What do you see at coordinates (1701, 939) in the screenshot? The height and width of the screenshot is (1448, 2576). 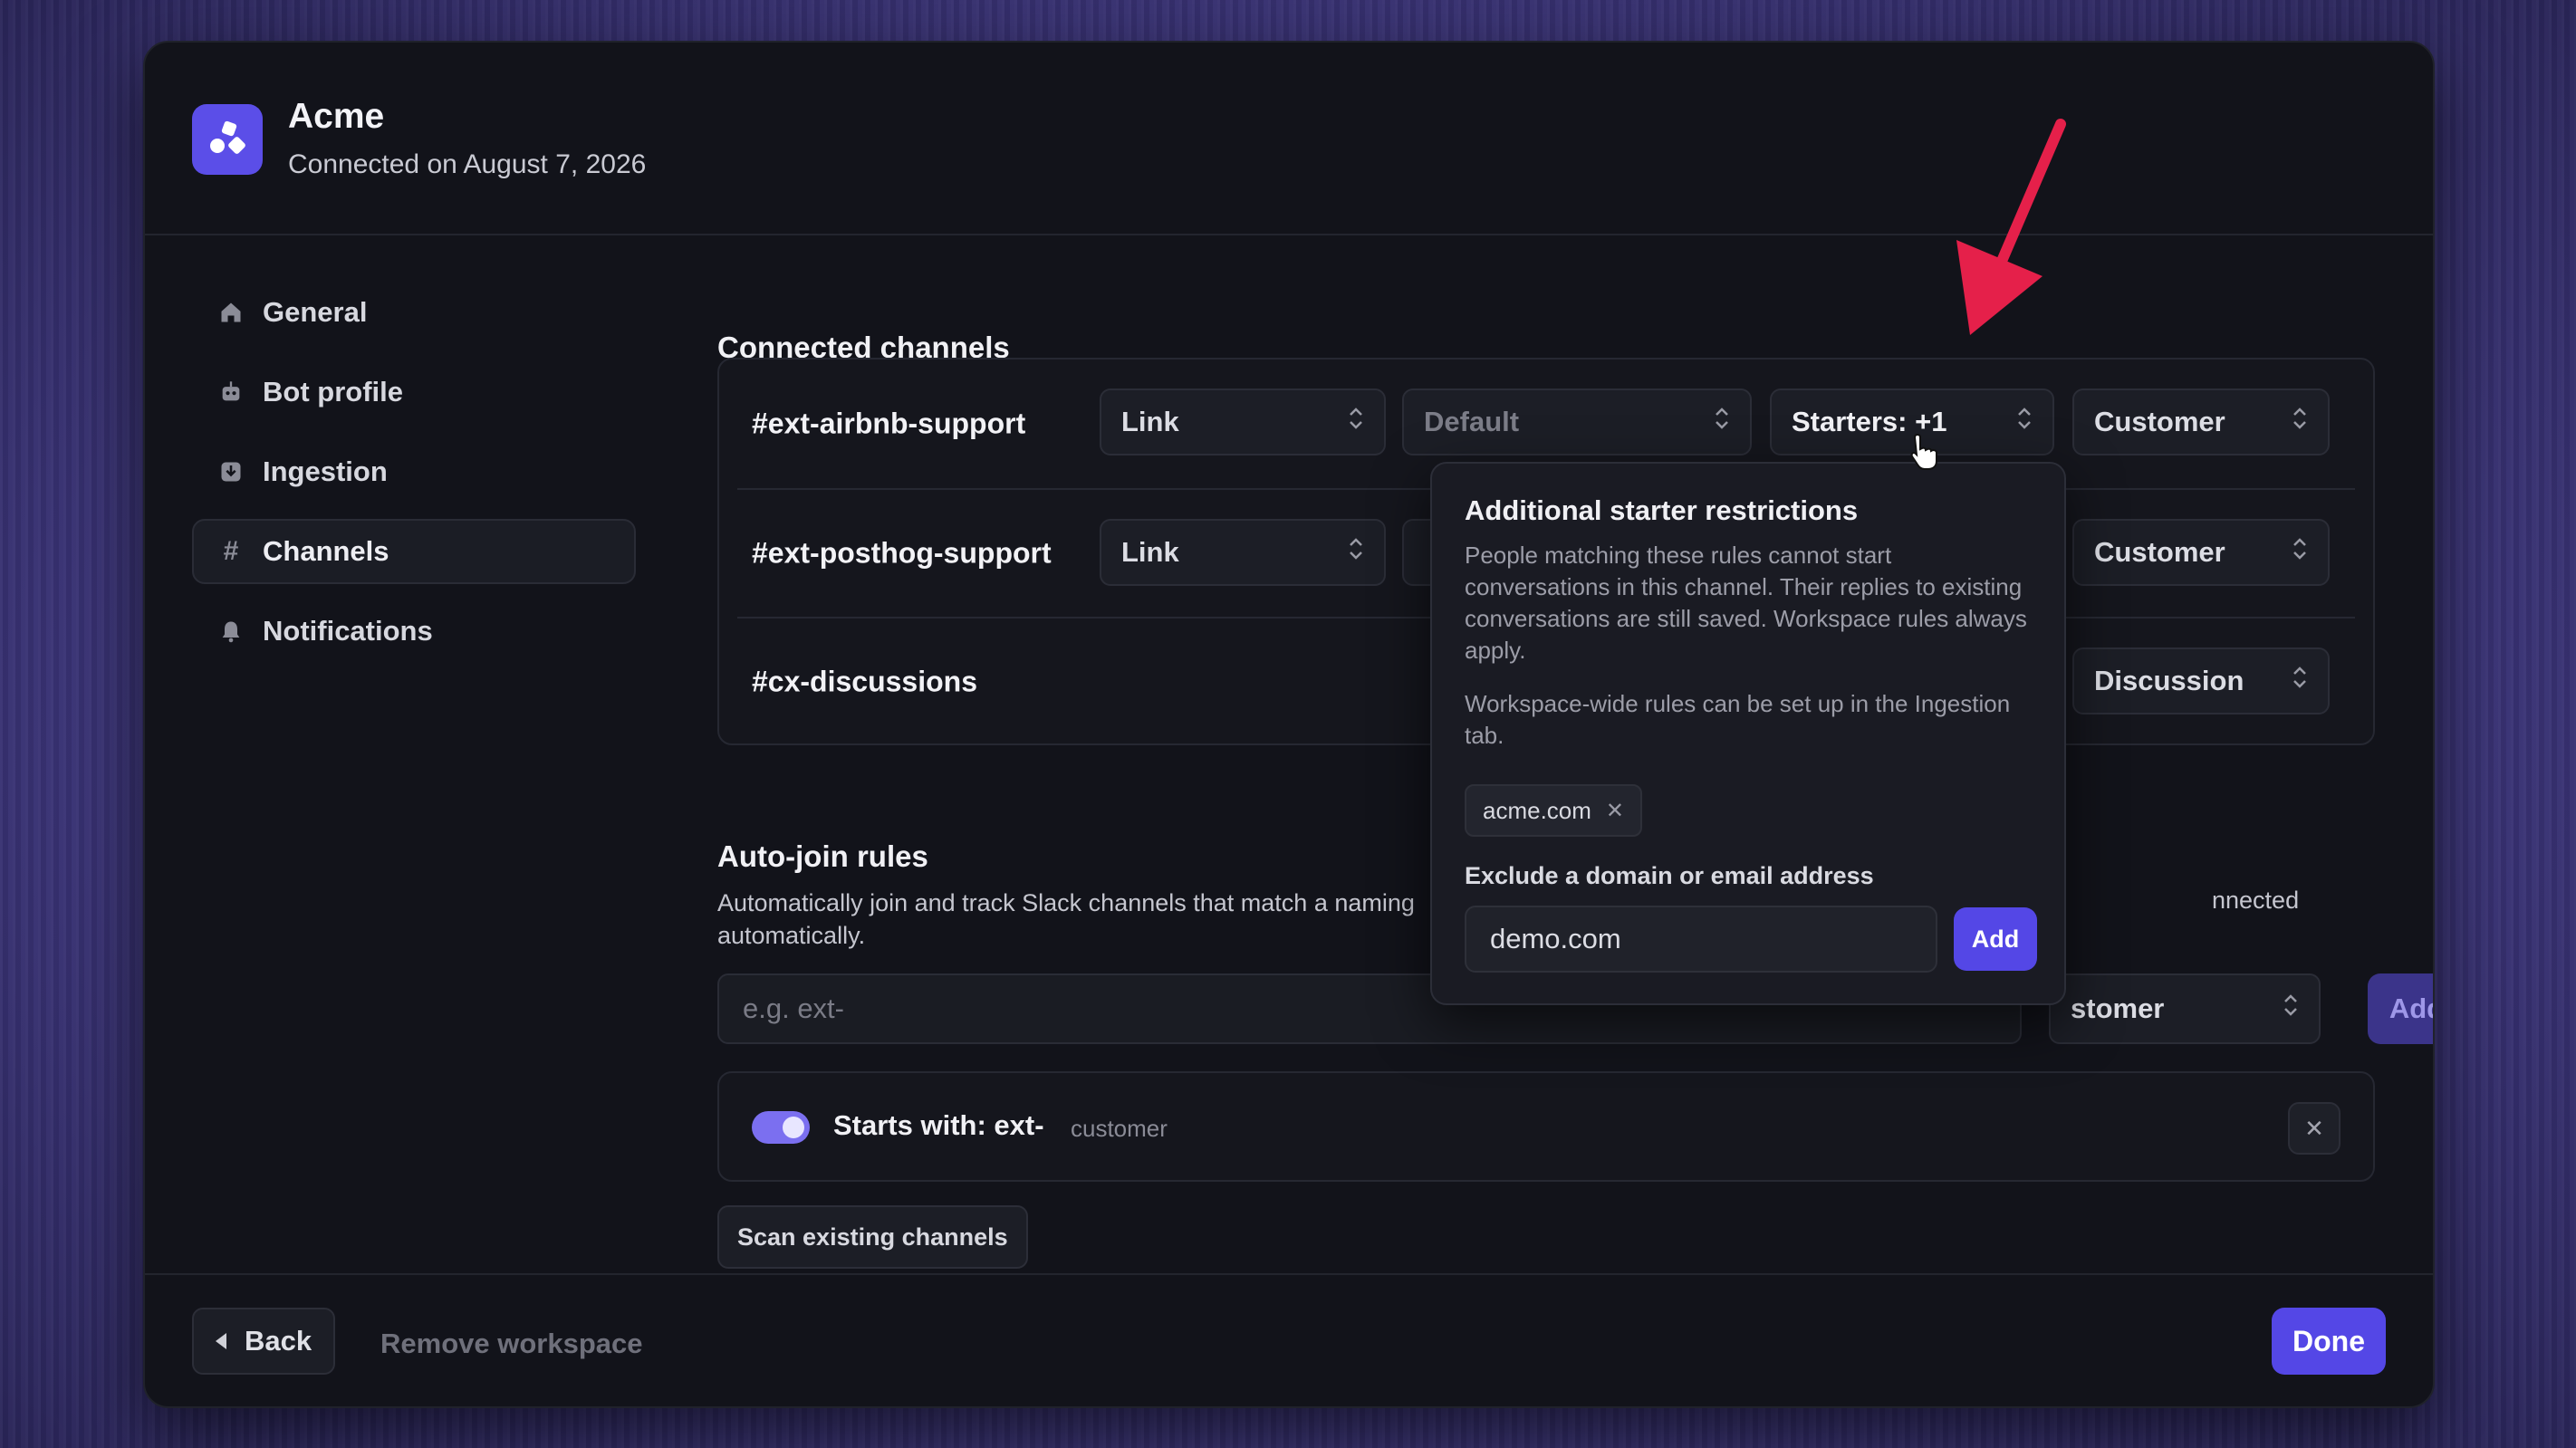 I see `exclude-domain-input: demo.com` at bounding box center [1701, 939].